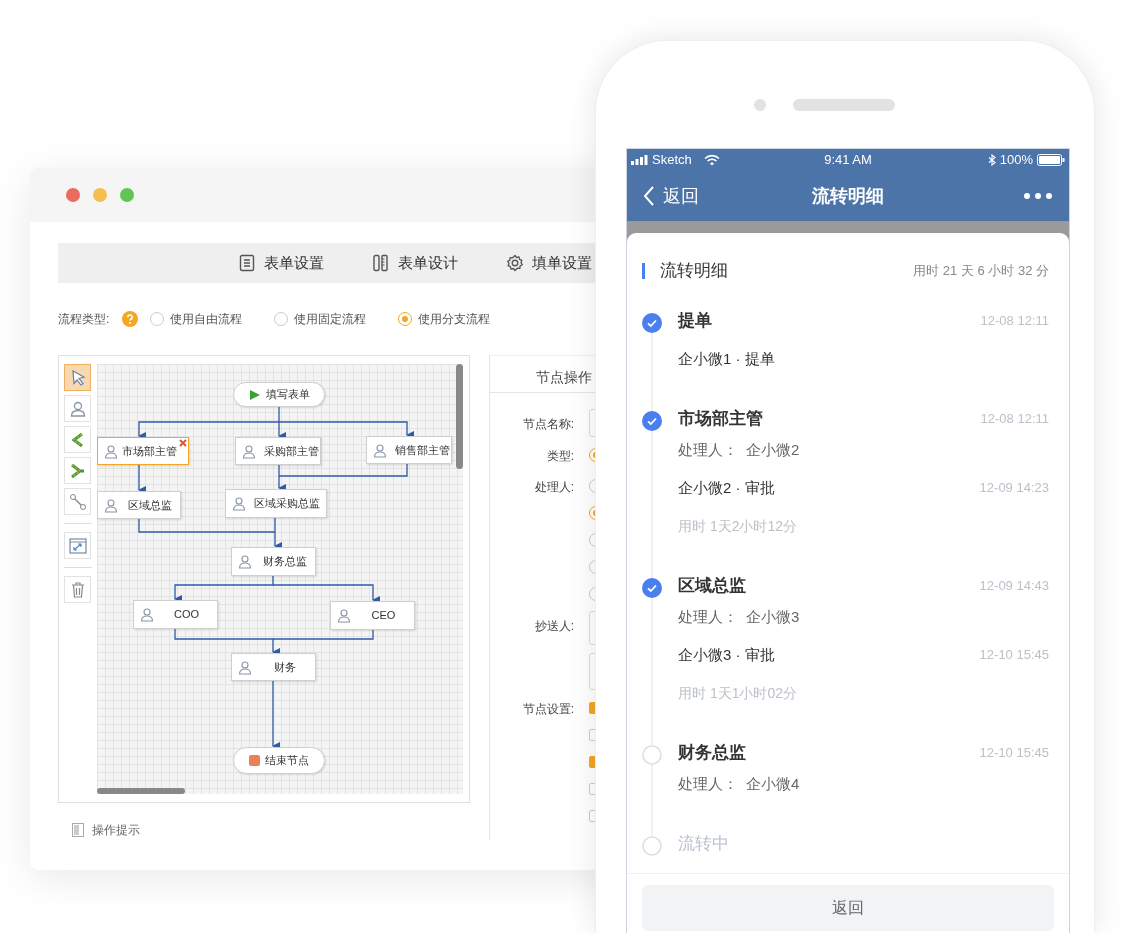 This screenshot has width=1125, height=933. What do you see at coordinates (553, 626) in the screenshot?
I see `field-label: 抄送人:` at bounding box center [553, 626].